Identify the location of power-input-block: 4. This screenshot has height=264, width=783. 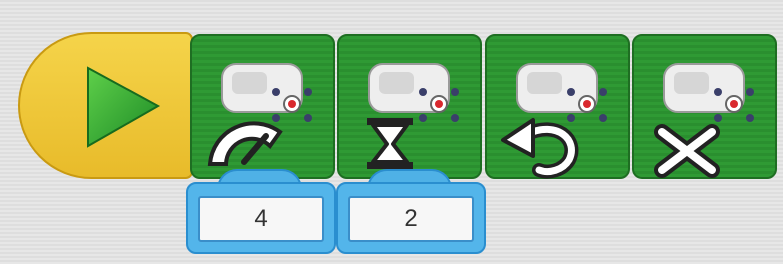
(261, 218).